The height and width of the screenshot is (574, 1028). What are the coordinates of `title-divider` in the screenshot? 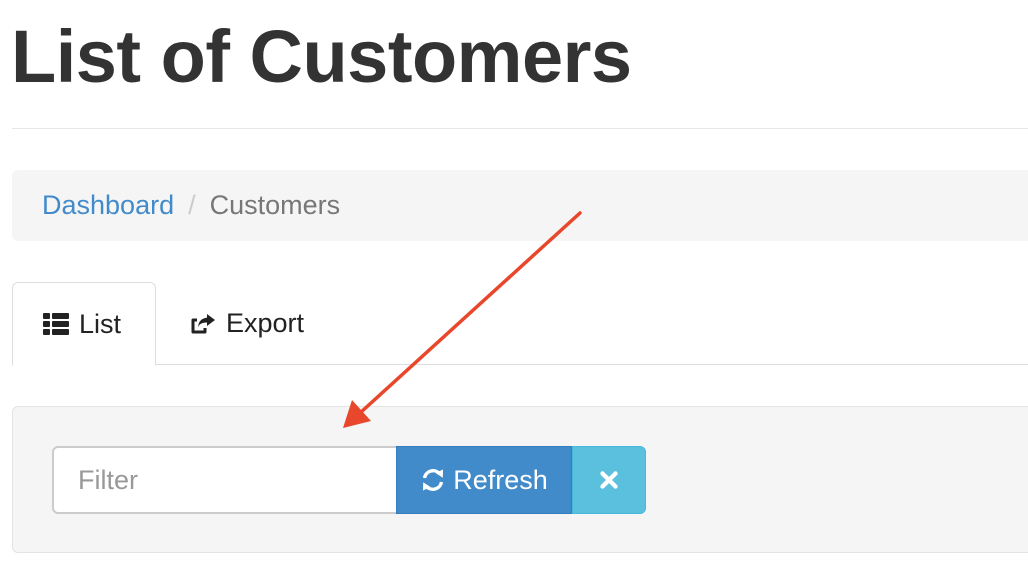 It's located at (520, 128).